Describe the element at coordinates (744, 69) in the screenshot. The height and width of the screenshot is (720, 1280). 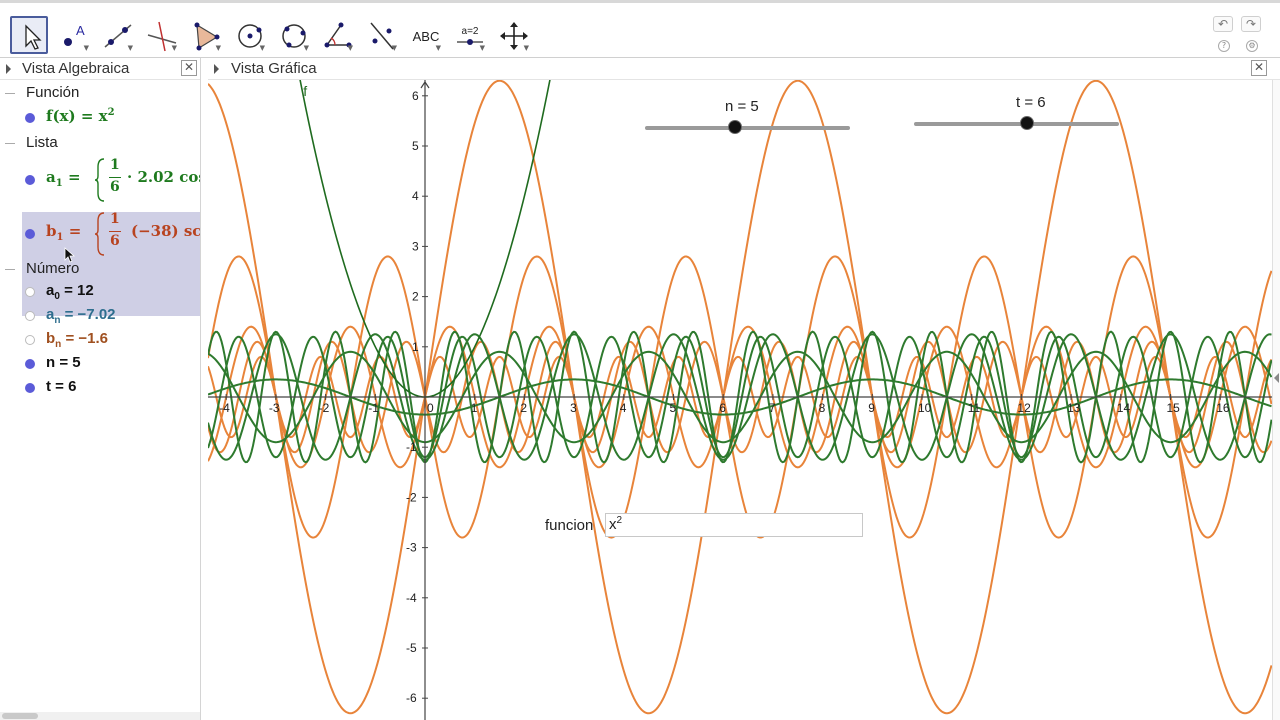
I see `graphics-view-header: Vista Gráfica ✕` at that location.